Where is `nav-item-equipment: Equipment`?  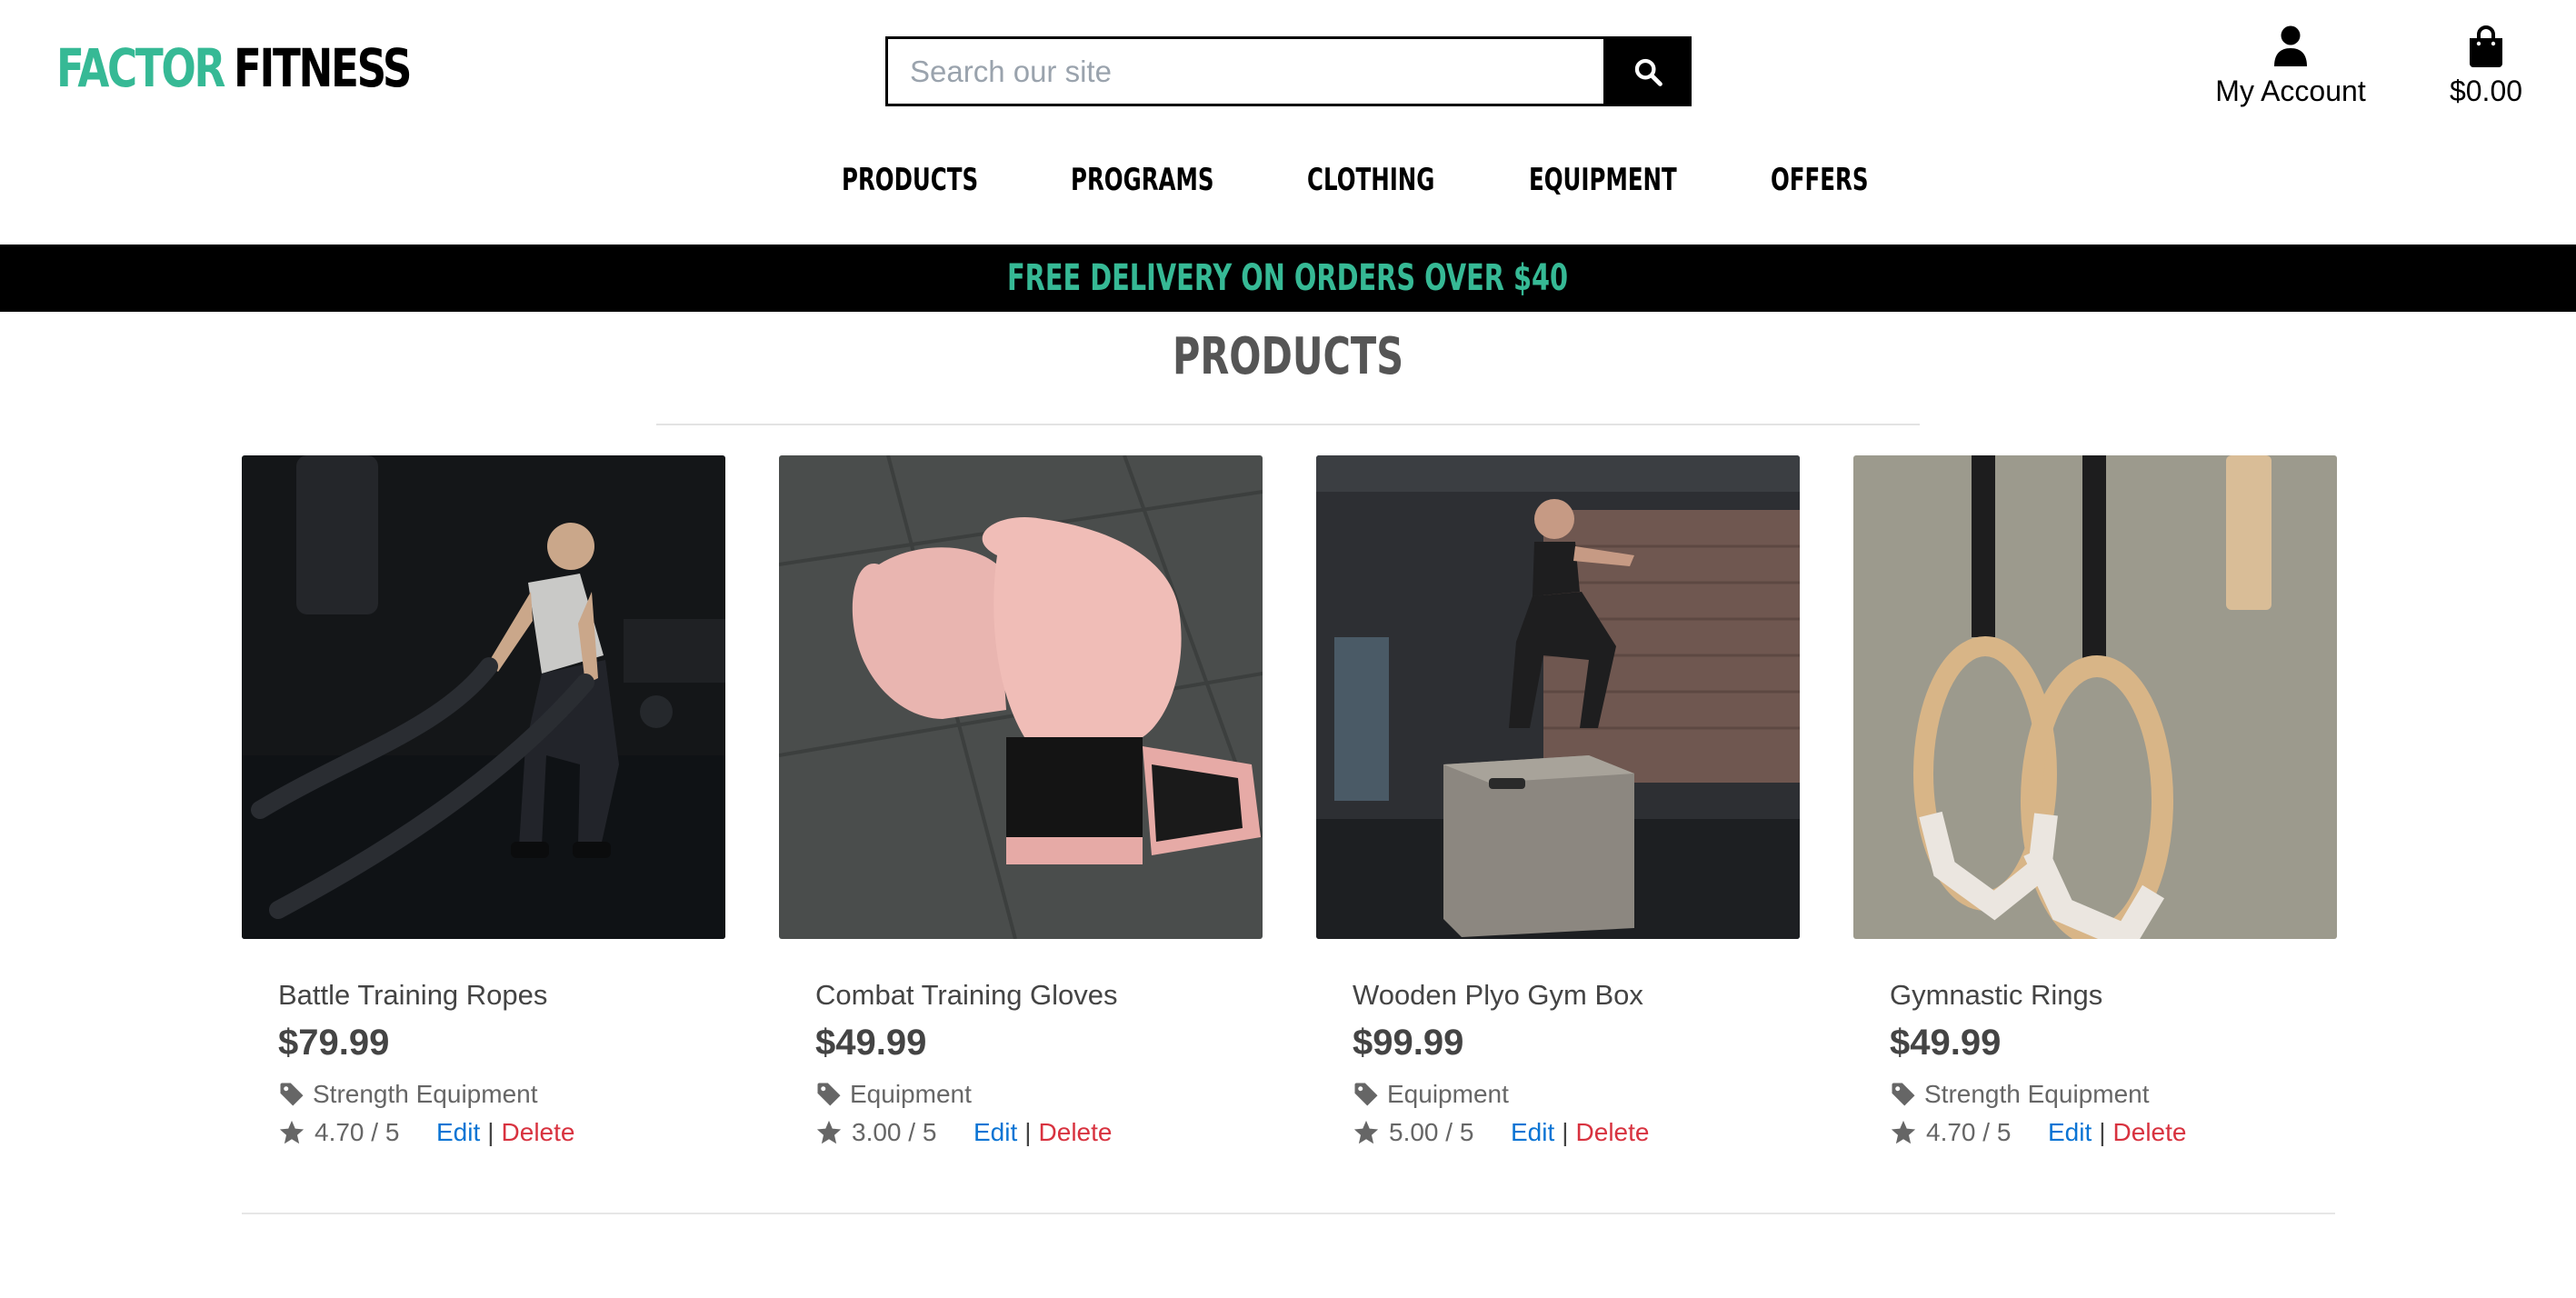 nav-item-equipment: Equipment is located at coordinates (1603, 180).